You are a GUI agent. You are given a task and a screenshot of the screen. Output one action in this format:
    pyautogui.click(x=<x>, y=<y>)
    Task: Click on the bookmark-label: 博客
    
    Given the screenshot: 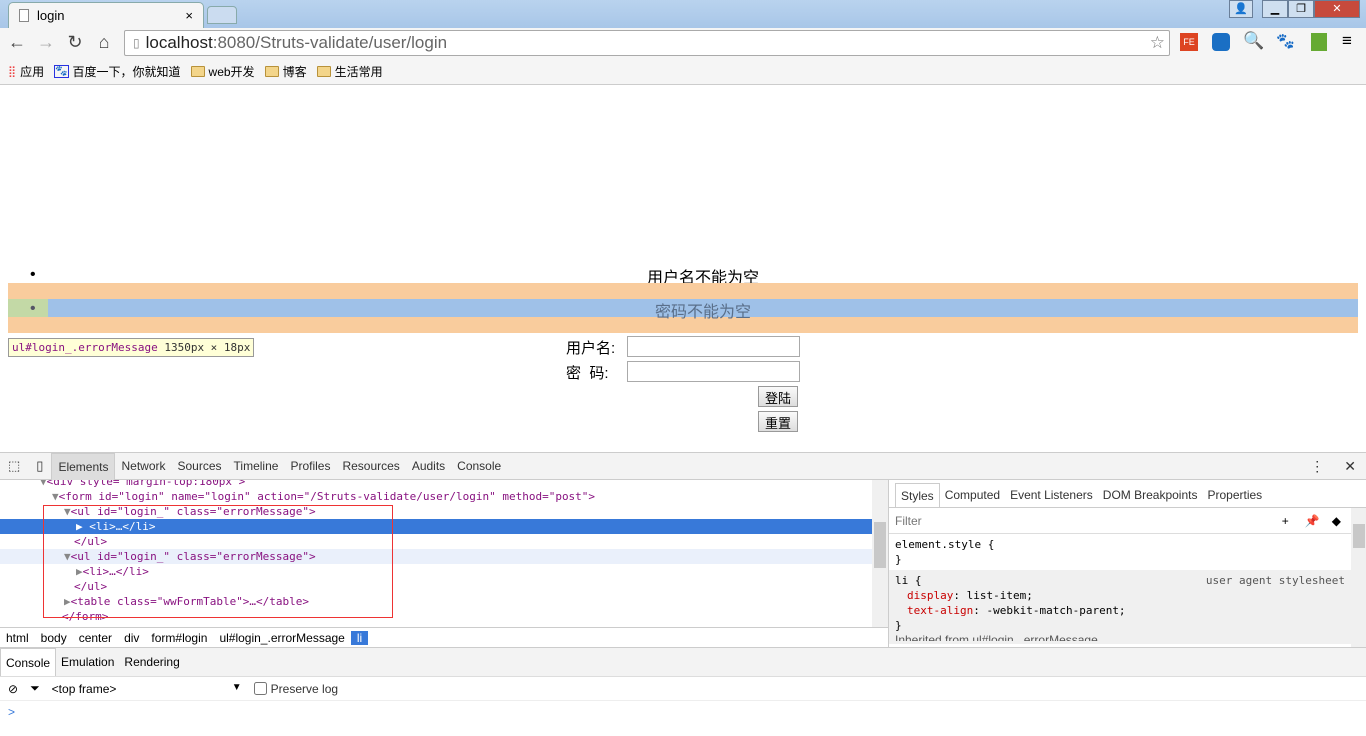 What is the action you would take?
    pyautogui.click(x=294, y=71)
    